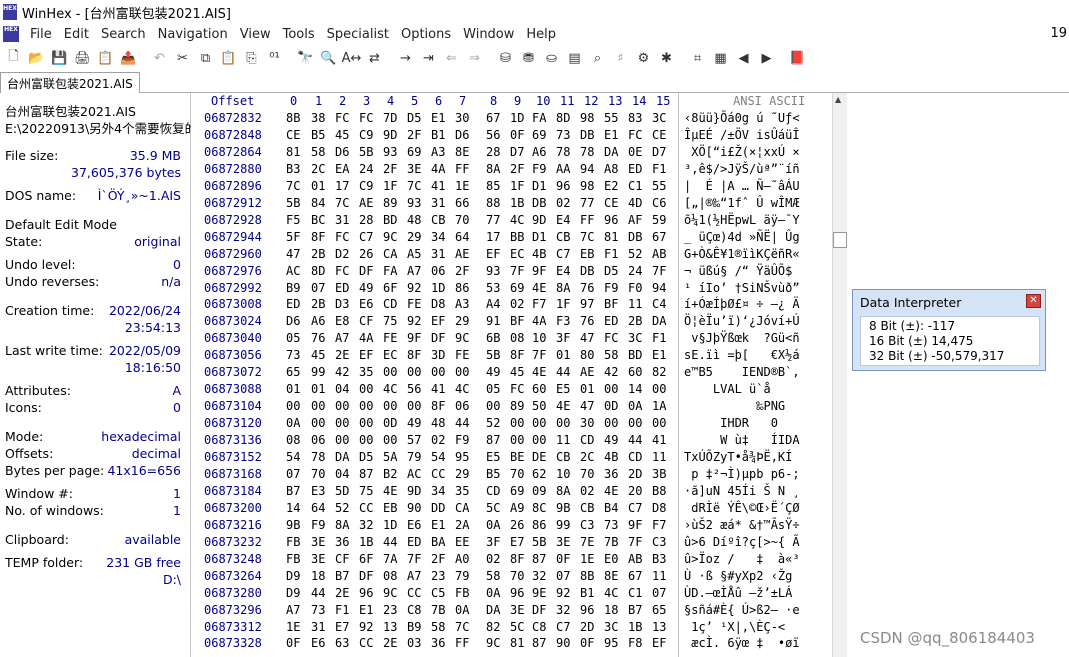 The width and height of the screenshot is (1069, 657). What do you see at coordinates (563, 288) in the screenshot?
I see `hex-byte: 8A` at bounding box center [563, 288].